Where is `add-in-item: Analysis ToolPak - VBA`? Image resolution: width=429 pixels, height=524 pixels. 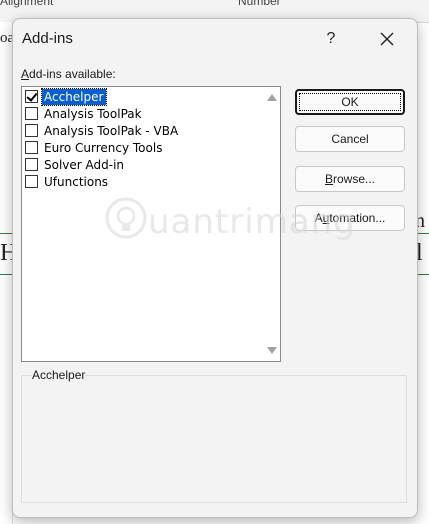
add-in-item: Analysis ToolPak - VBA is located at coordinates (142, 130).